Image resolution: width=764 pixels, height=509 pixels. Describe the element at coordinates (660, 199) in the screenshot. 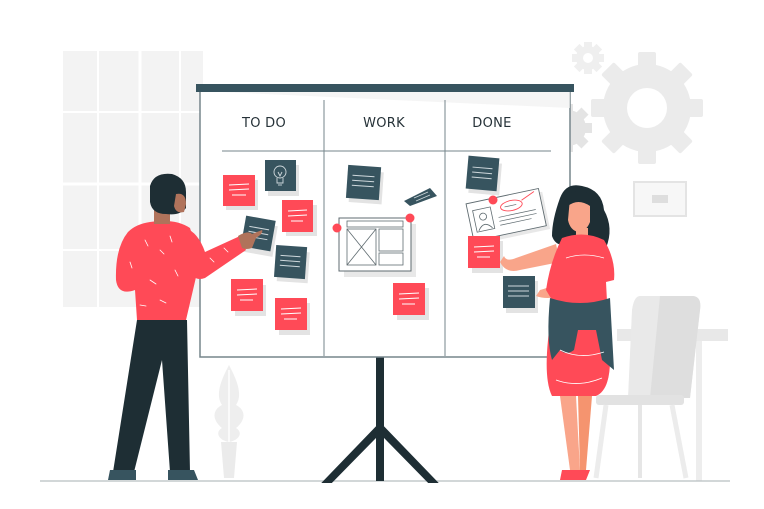

I see `wall-frame` at that location.